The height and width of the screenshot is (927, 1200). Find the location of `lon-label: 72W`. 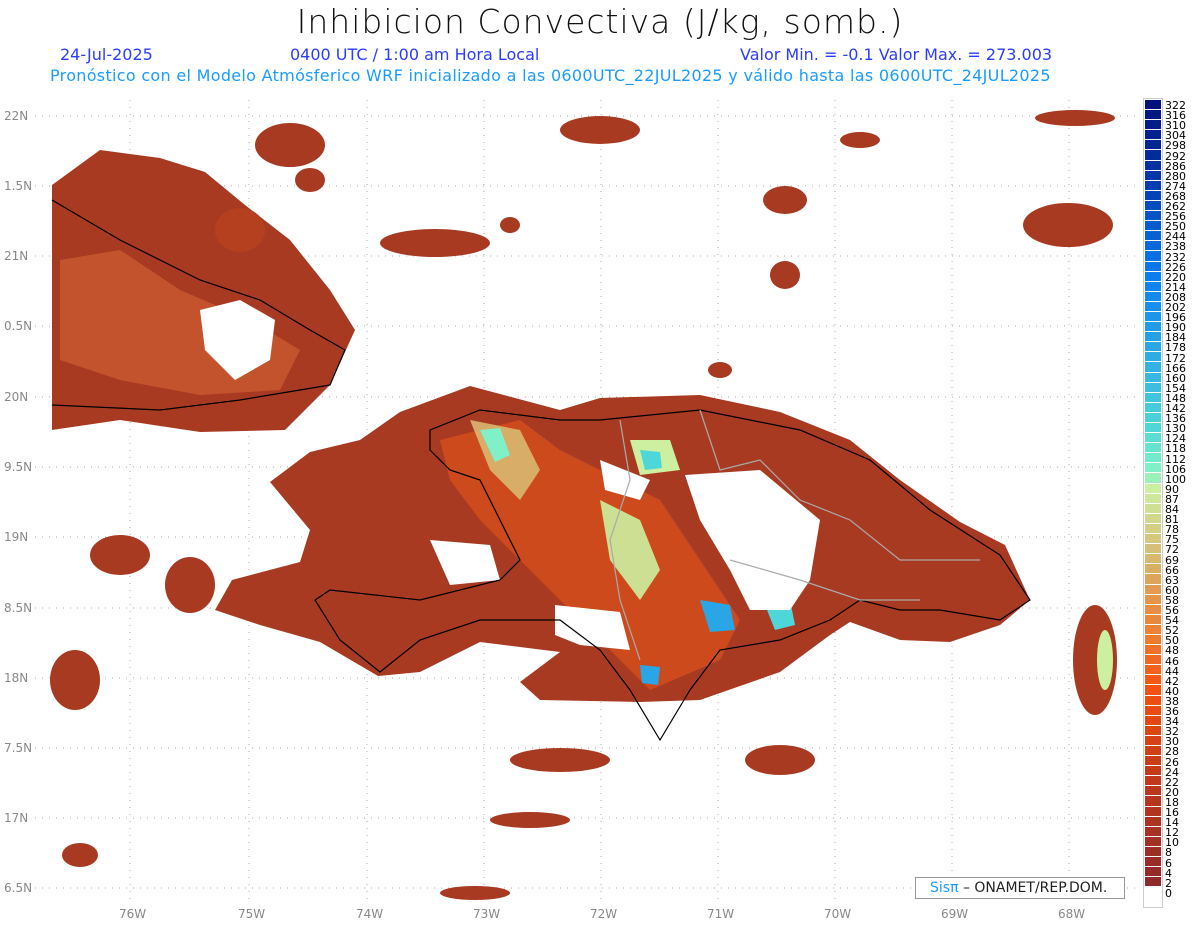

lon-label: 72W is located at coordinates (604, 914).